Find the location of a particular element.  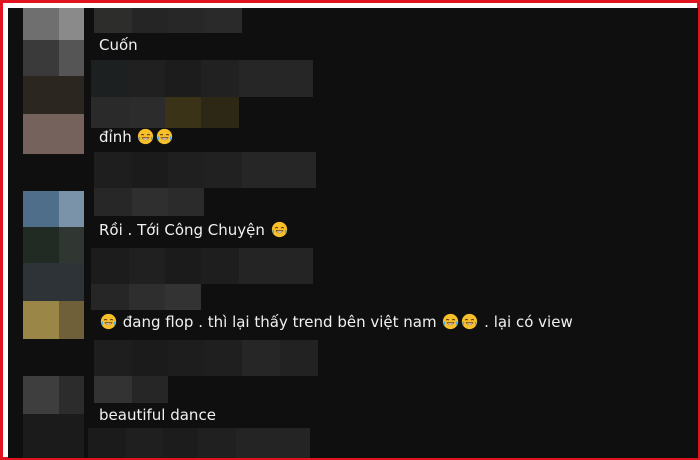

comment-text-3: Rồi . Tới Công Chuyện is located at coordinates (194, 230).